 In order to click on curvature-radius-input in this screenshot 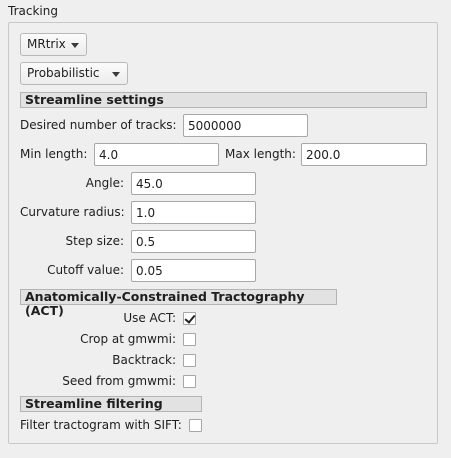, I will do `click(193, 212)`.